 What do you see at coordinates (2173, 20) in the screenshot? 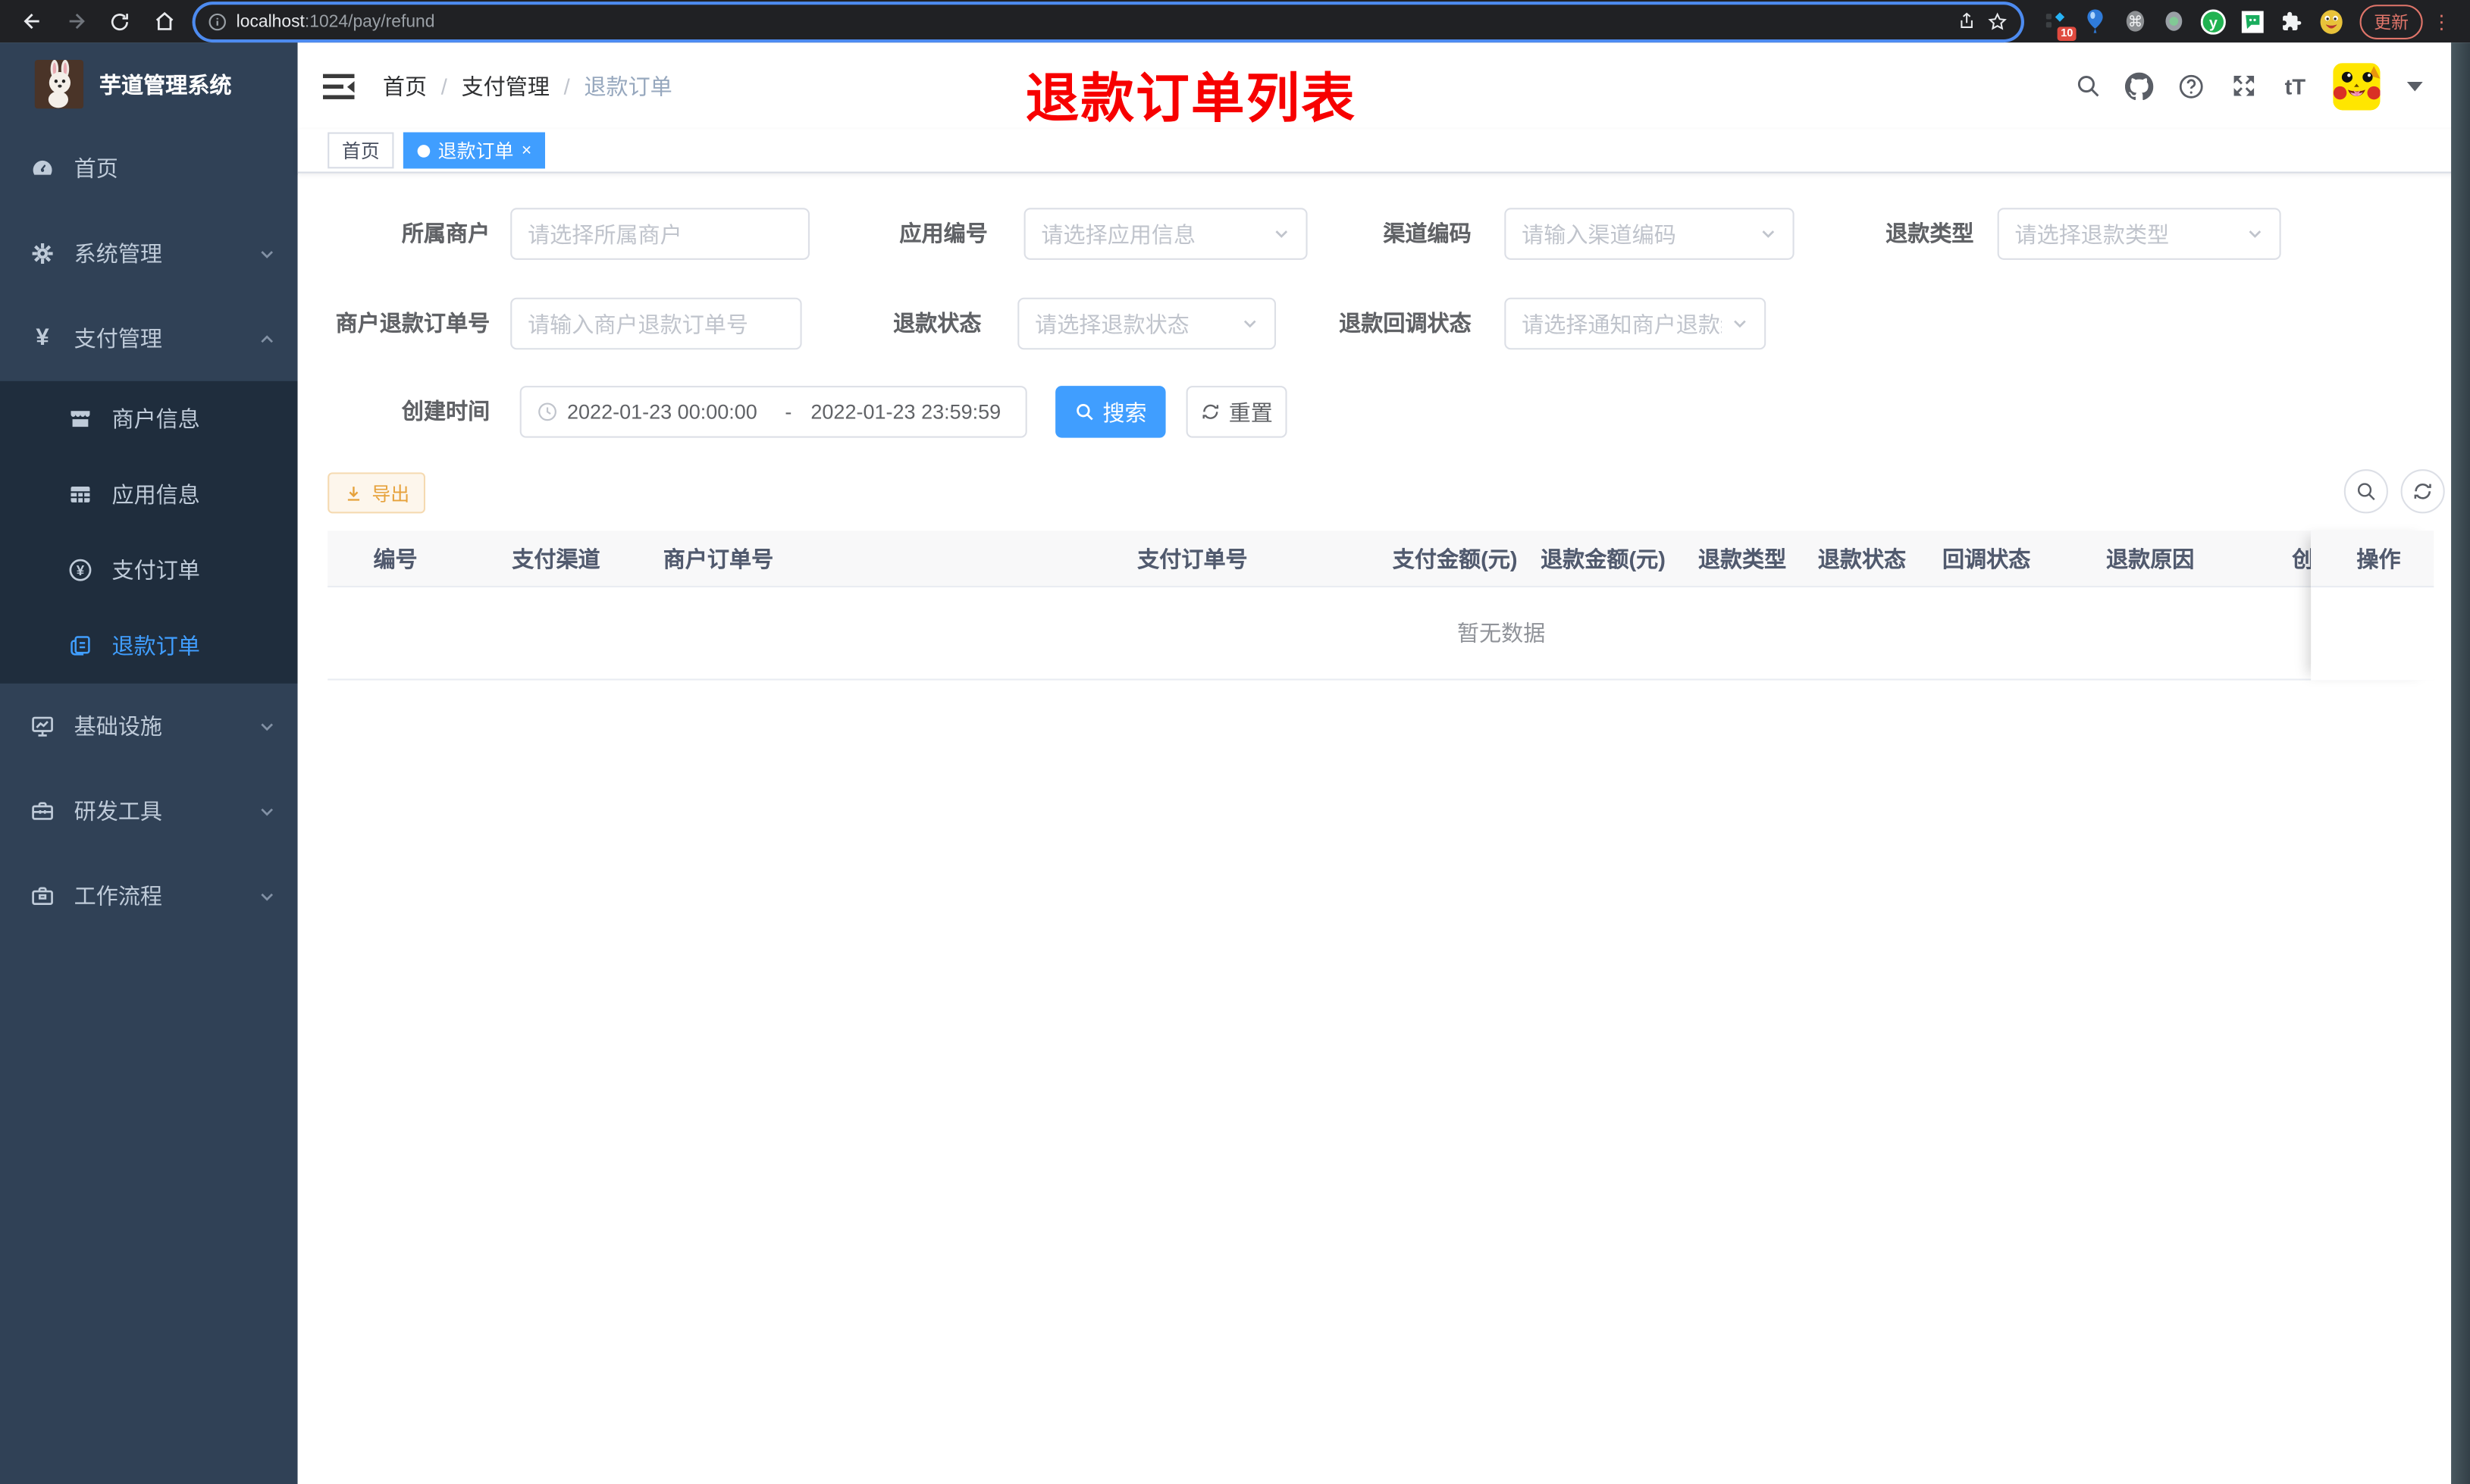
I see `recorder-icon` at bounding box center [2173, 20].